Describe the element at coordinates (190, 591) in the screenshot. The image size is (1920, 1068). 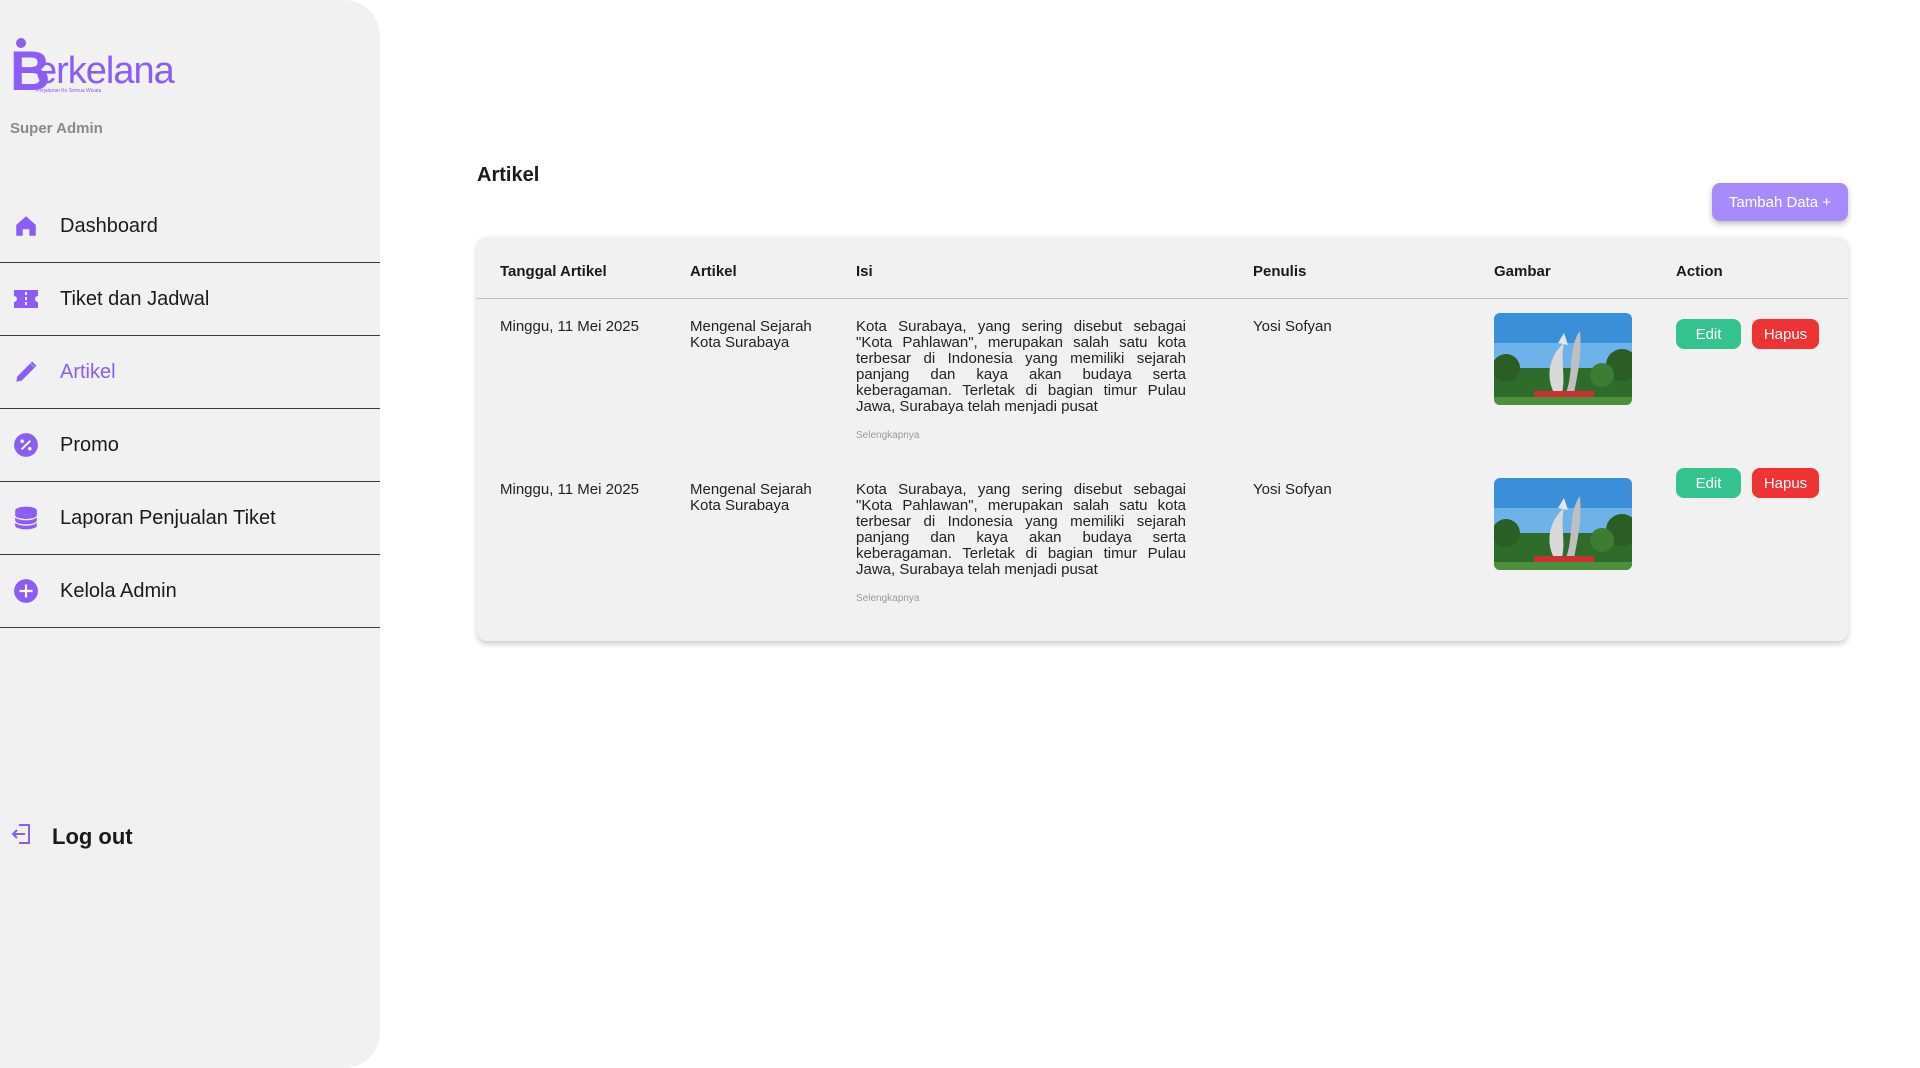
I see `sidebar-item-kelola-admin: Kelola Admin` at that location.